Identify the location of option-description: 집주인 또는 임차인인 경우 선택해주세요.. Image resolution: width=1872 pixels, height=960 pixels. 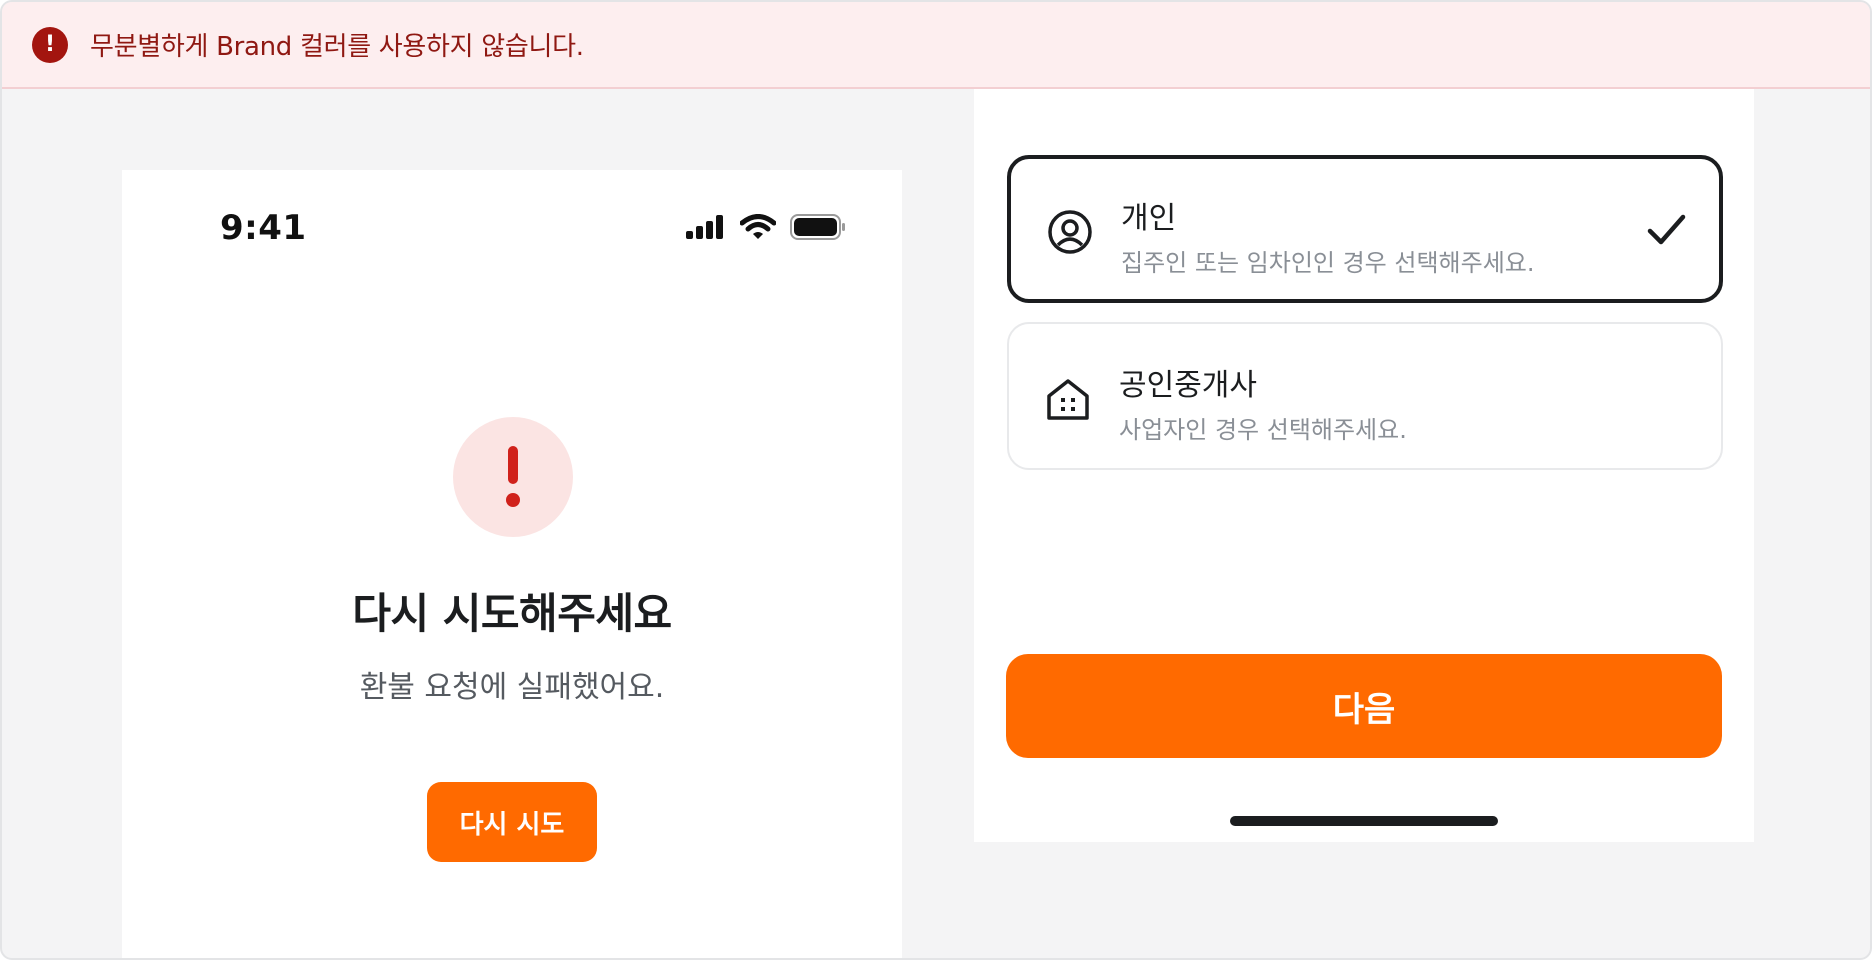
(1328, 263).